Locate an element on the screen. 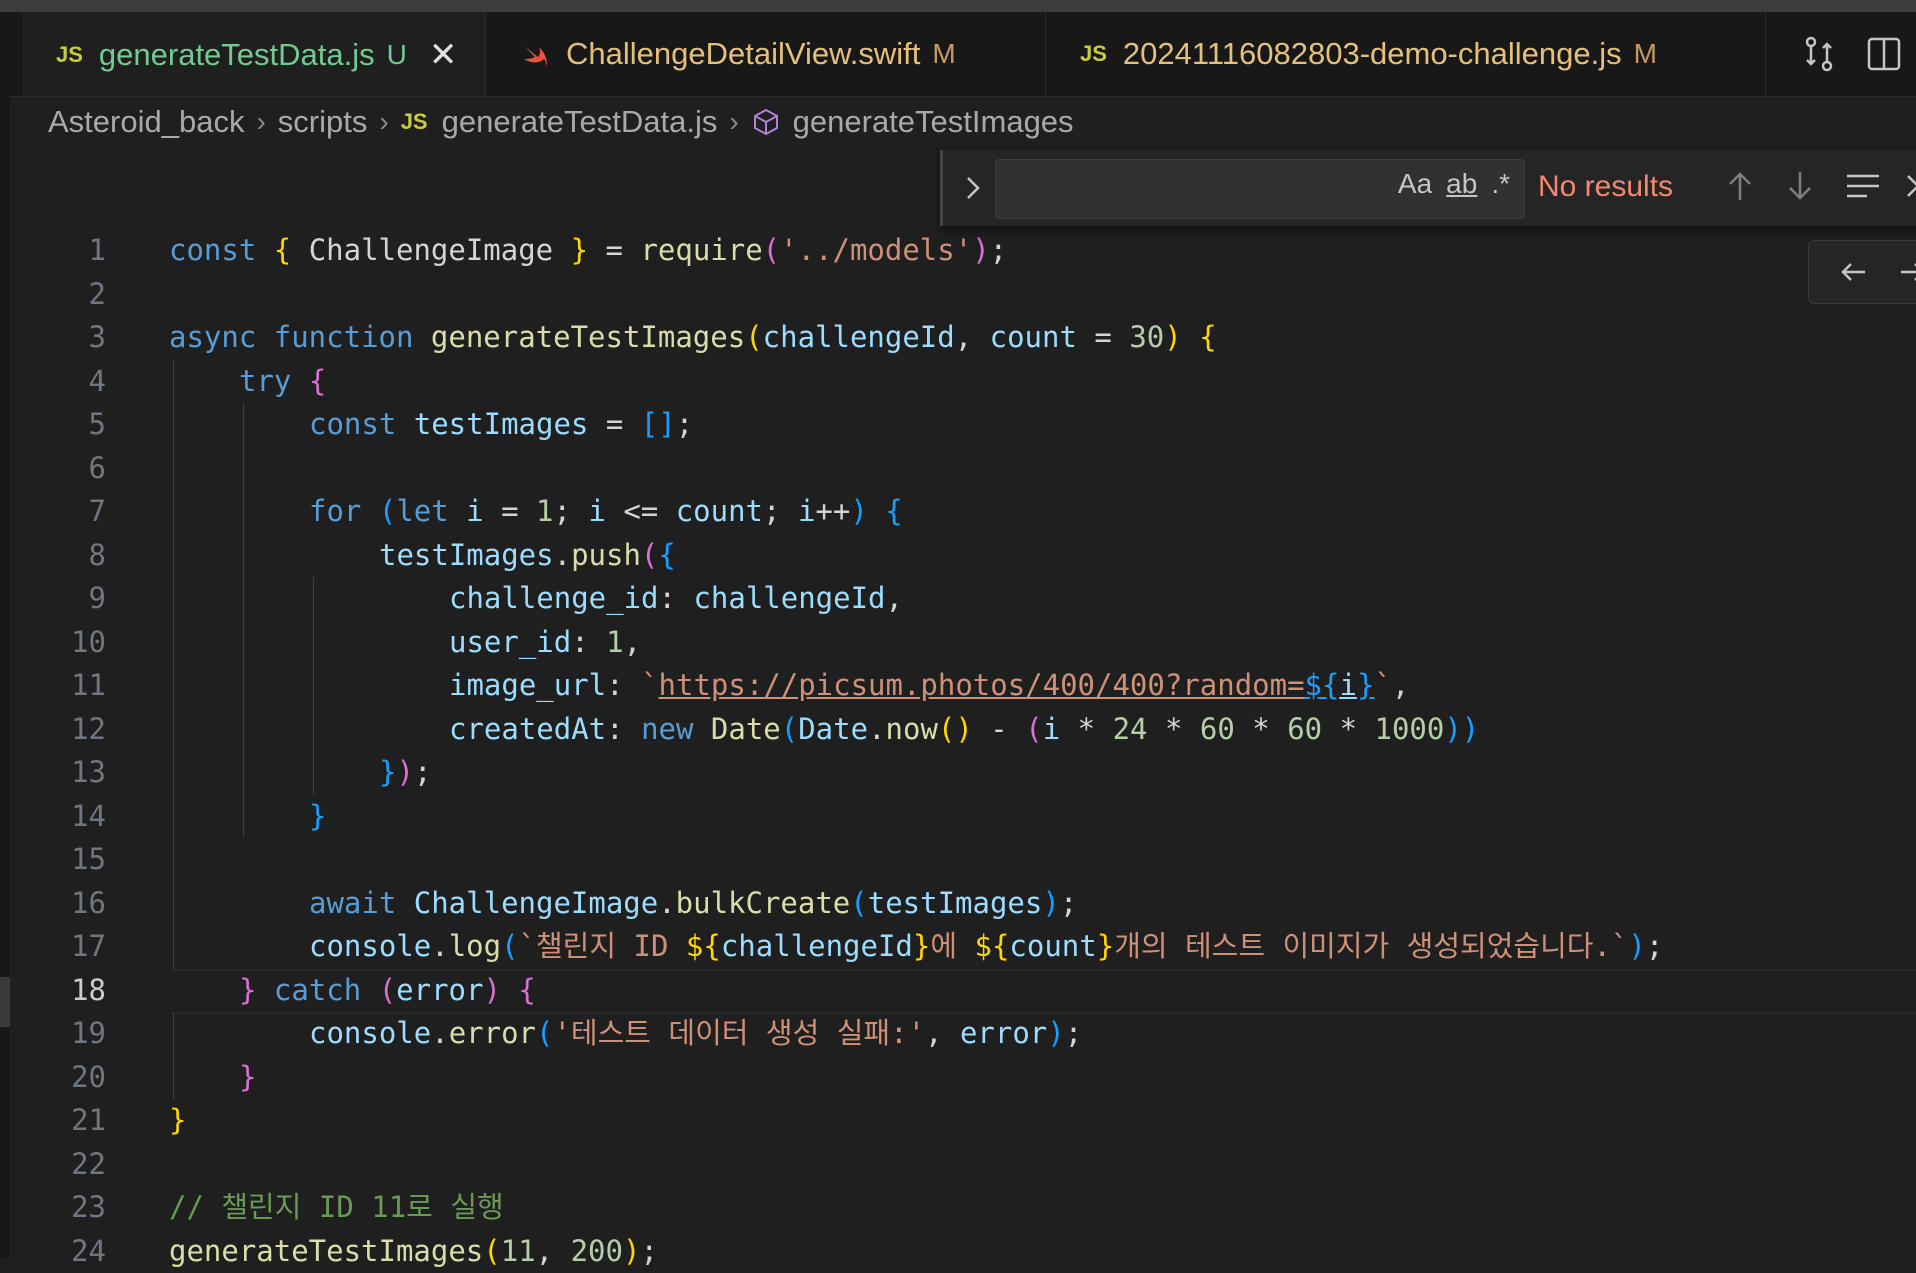  code-token: . is located at coordinates (440, 946).